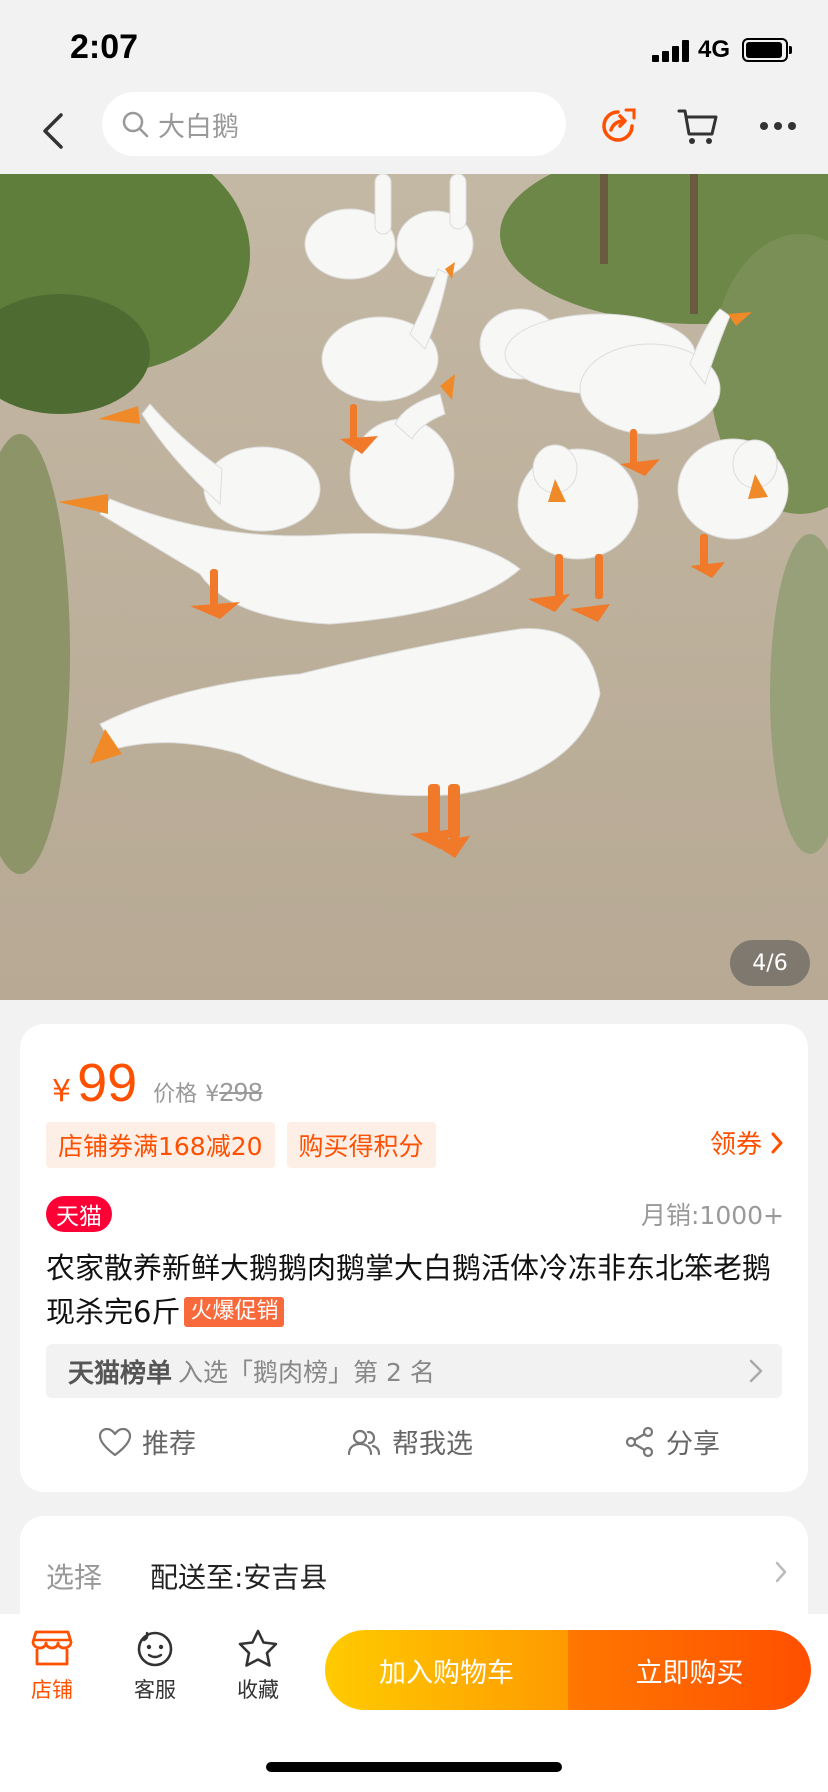 This screenshot has width=828, height=1792. What do you see at coordinates (446, 1670) in the screenshot?
I see `add-to-cart-button: 加入购物车` at bounding box center [446, 1670].